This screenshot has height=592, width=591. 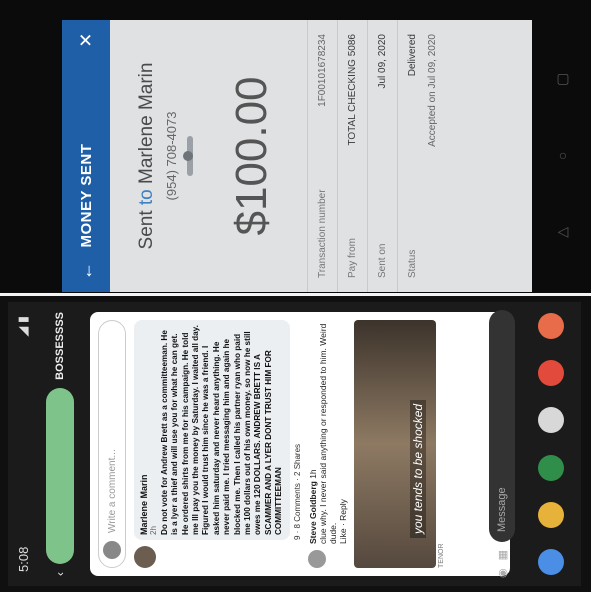 I want to click on recents-icon: ▢, so click(x=562, y=78).